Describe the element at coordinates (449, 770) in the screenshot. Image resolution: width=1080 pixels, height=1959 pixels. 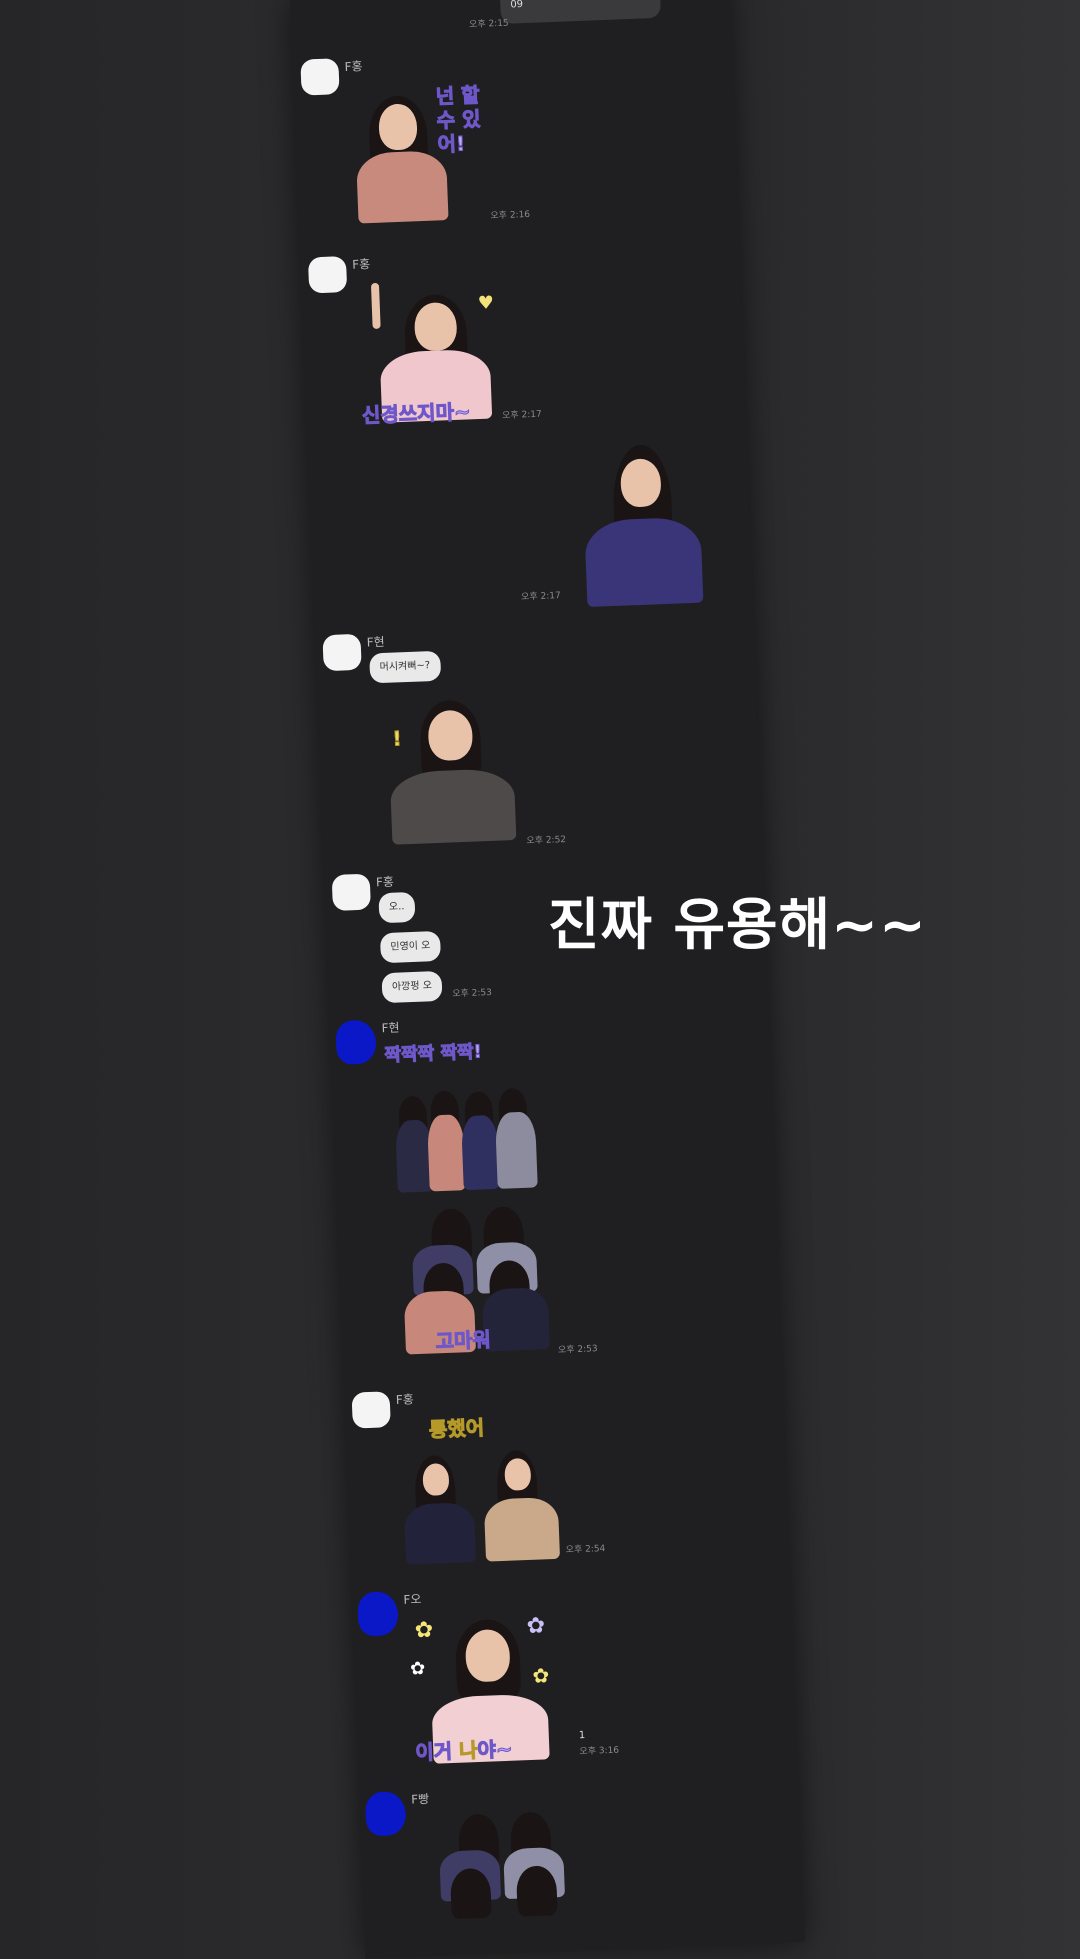
I see `sticker-image: !` at that location.